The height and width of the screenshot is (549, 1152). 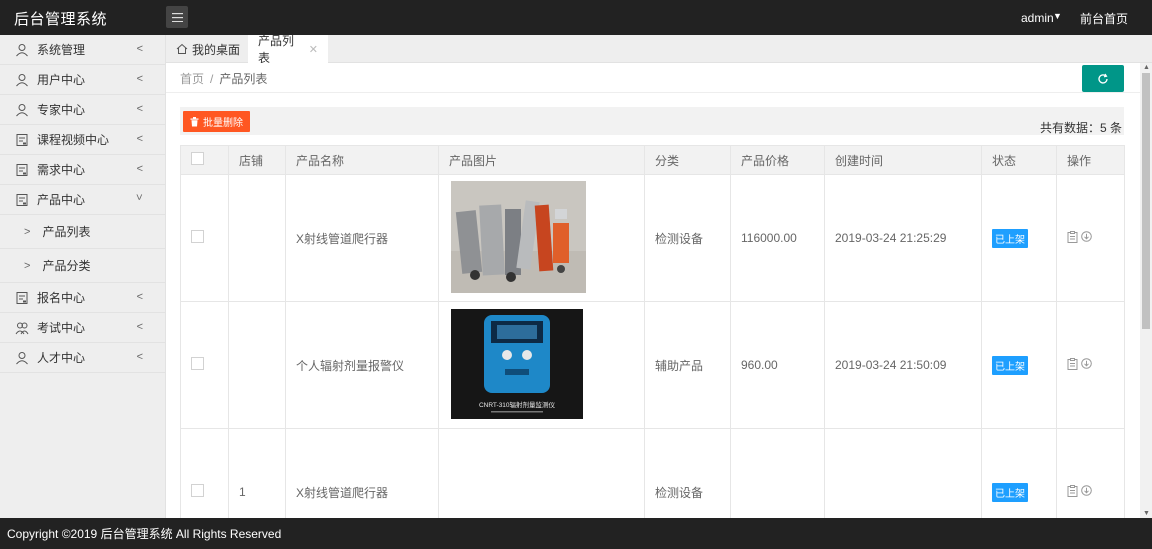 I want to click on tab-product-list: 产品列表 ✕, so click(x=288, y=49).